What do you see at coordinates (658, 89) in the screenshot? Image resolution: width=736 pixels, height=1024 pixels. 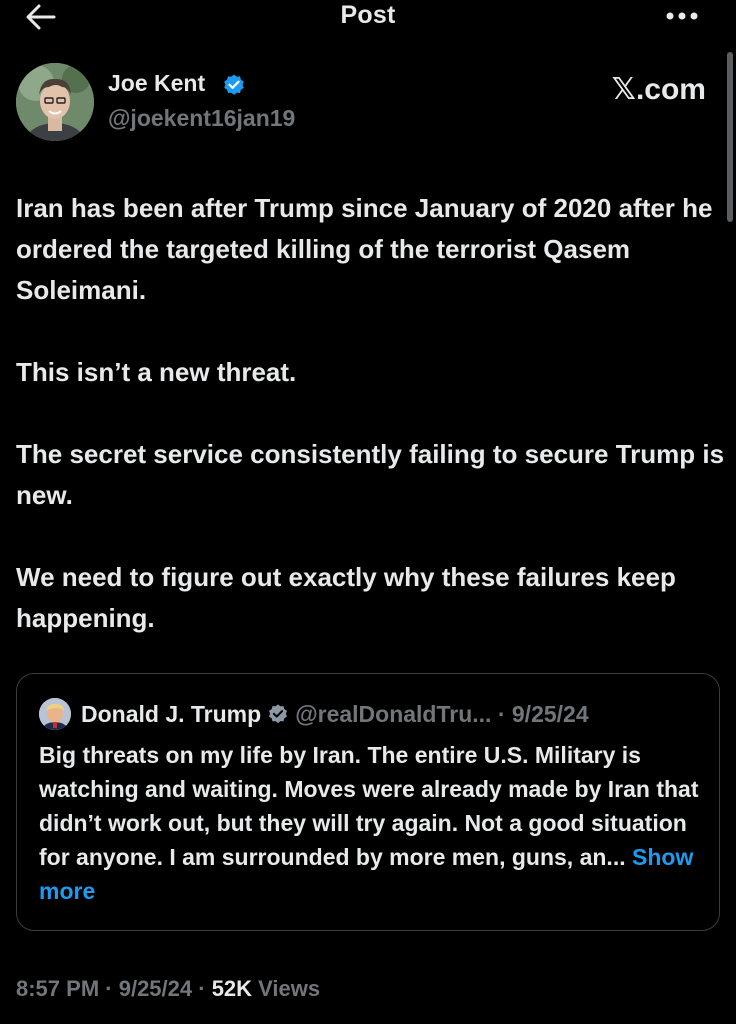 I see `source-label: 𝕏.com` at bounding box center [658, 89].